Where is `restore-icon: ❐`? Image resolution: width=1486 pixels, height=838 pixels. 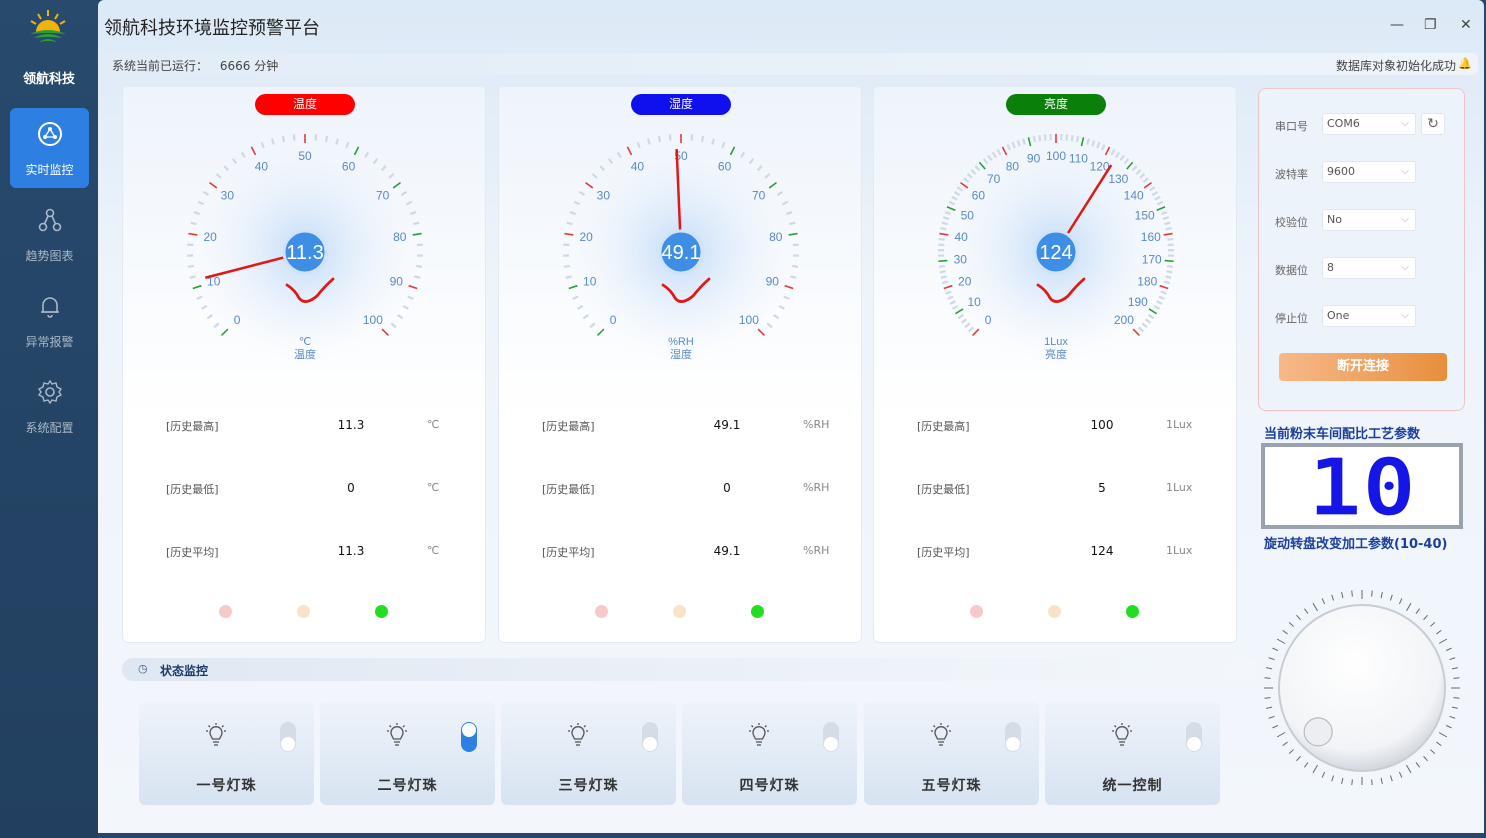 restore-icon: ❐ is located at coordinates (1430, 25).